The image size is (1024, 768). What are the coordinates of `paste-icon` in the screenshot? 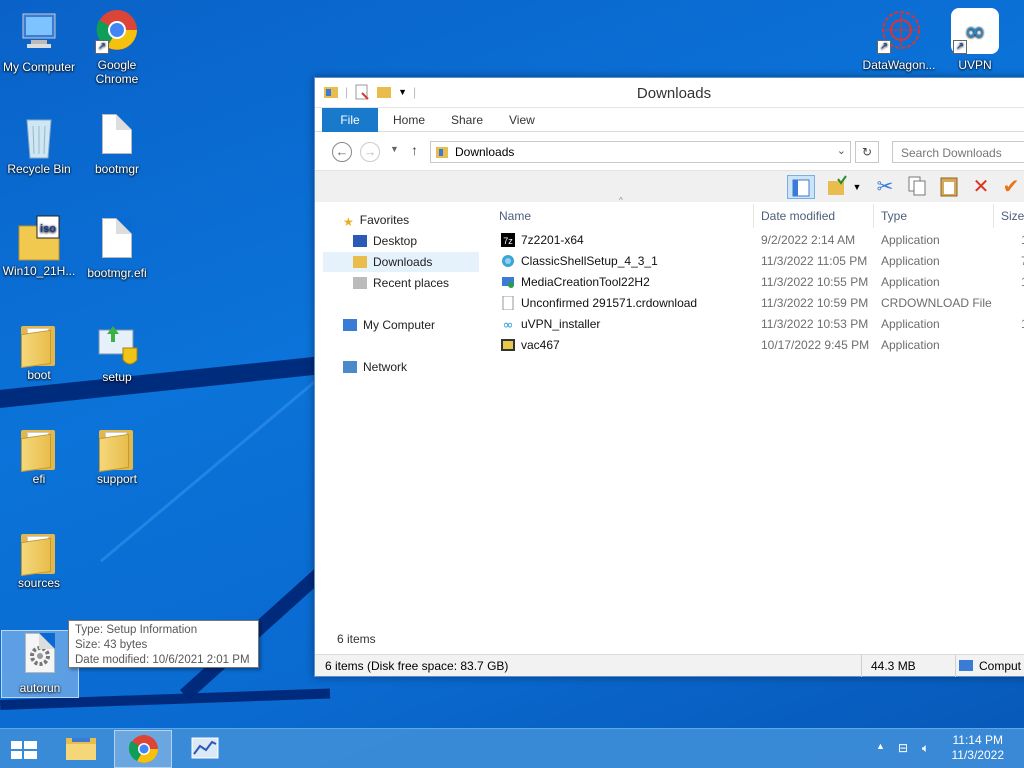 It's located at (949, 187).